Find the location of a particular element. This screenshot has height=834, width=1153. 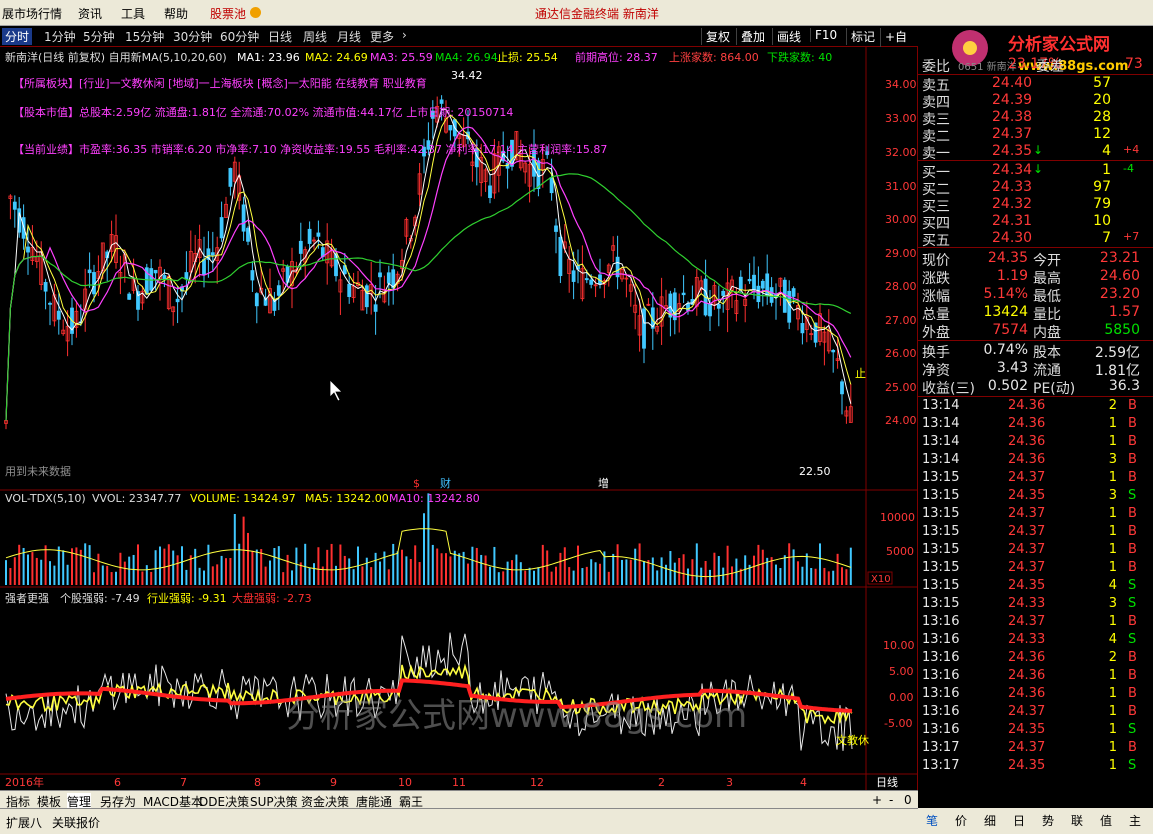

ask-row: 卖一 24.35 ↓ 4 +4 is located at coordinates (1035, 152).